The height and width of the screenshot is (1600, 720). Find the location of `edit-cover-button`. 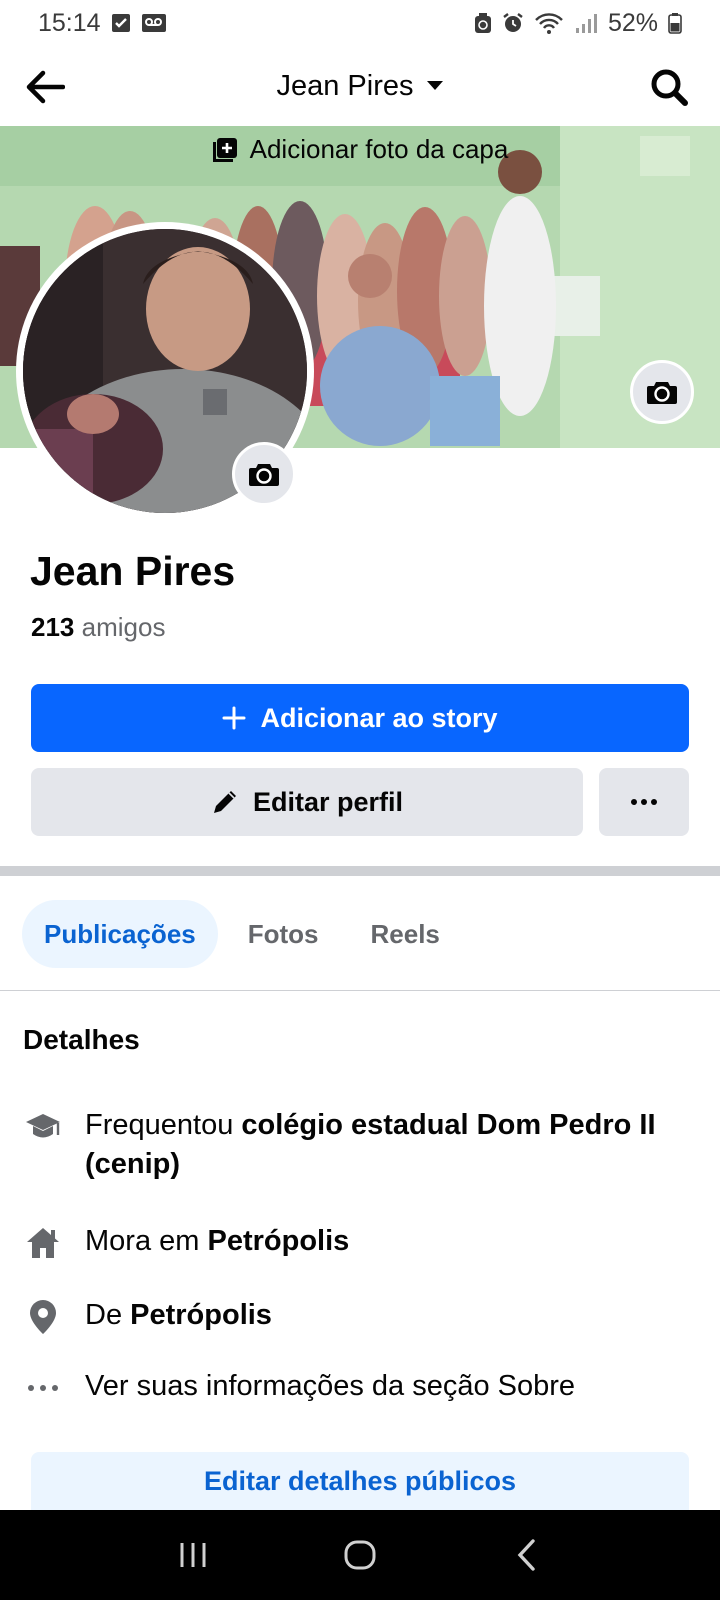

edit-cover-button is located at coordinates (662, 392).